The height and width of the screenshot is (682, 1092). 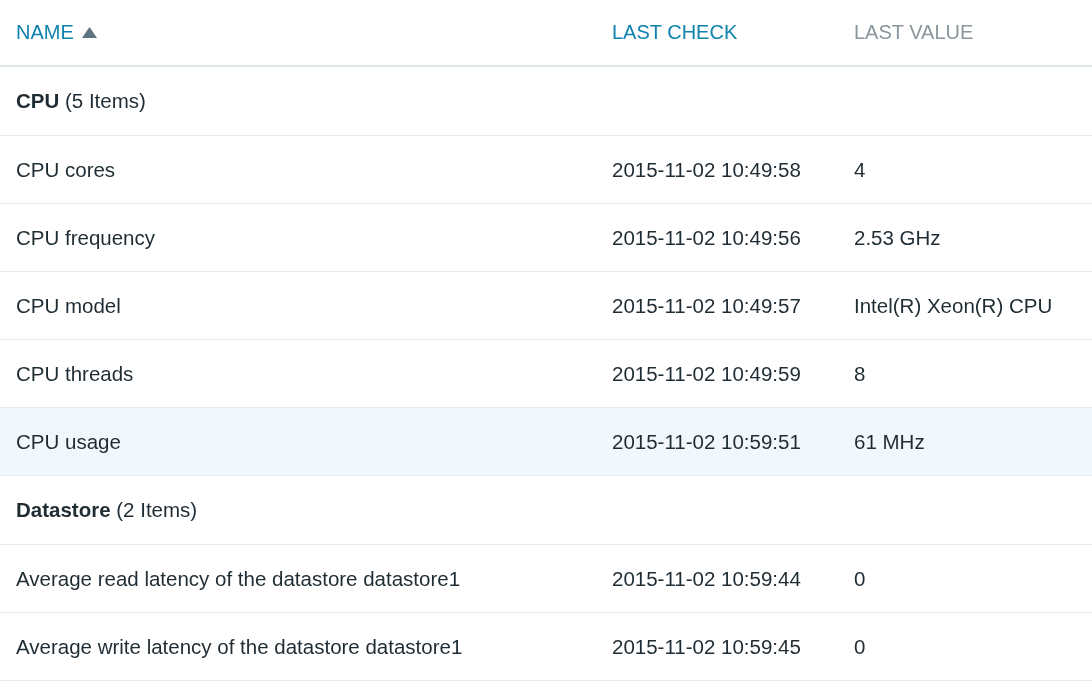 I want to click on column-header: LAST CHECK, so click(x=667, y=32).